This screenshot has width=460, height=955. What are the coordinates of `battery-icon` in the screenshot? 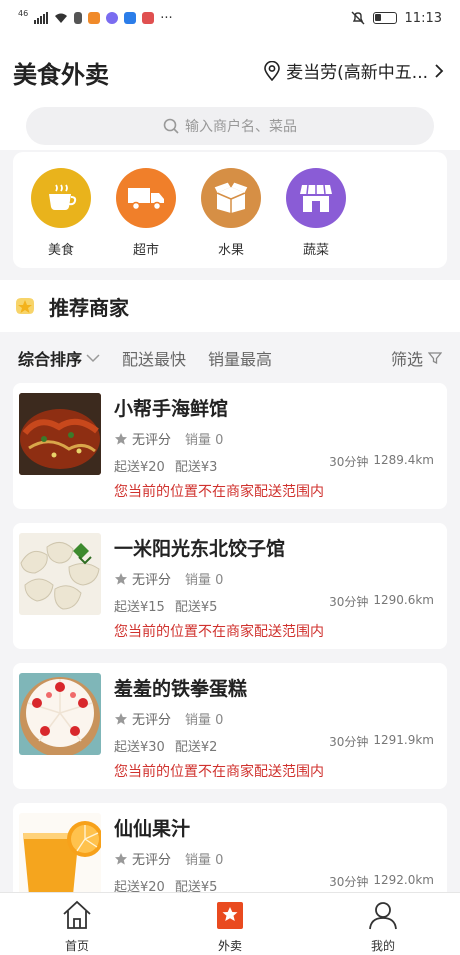 It's located at (384, 18).